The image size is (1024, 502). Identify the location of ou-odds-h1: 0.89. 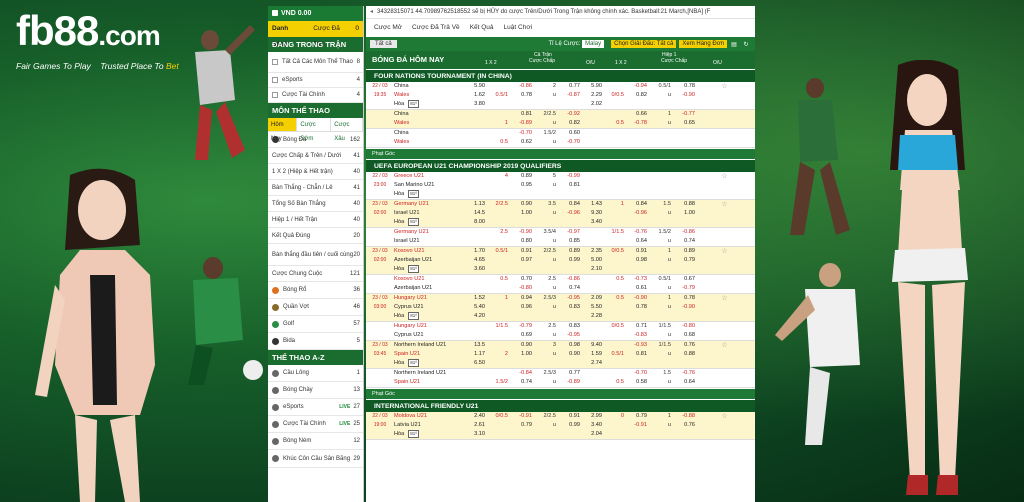
(685, 251).